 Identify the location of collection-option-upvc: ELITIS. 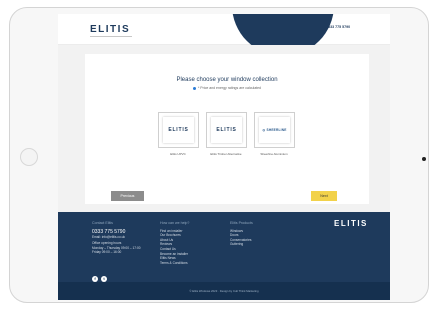
(178, 130).